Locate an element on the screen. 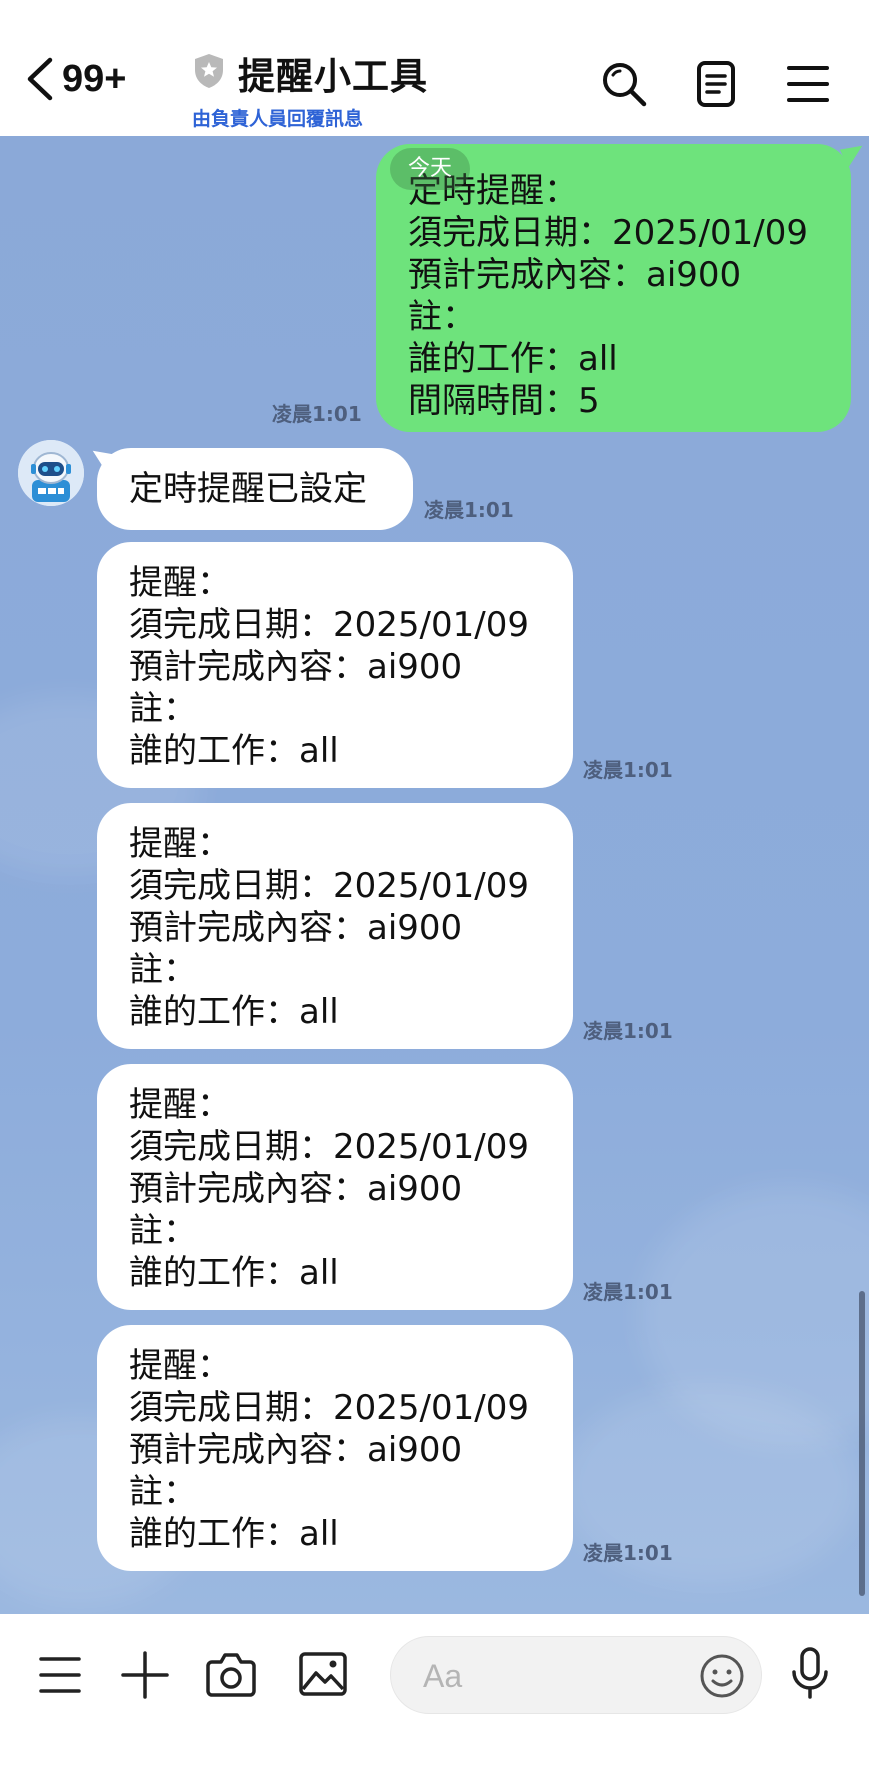 The height and width of the screenshot is (1770, 869). search-icon is located at coordinates (624, 84).